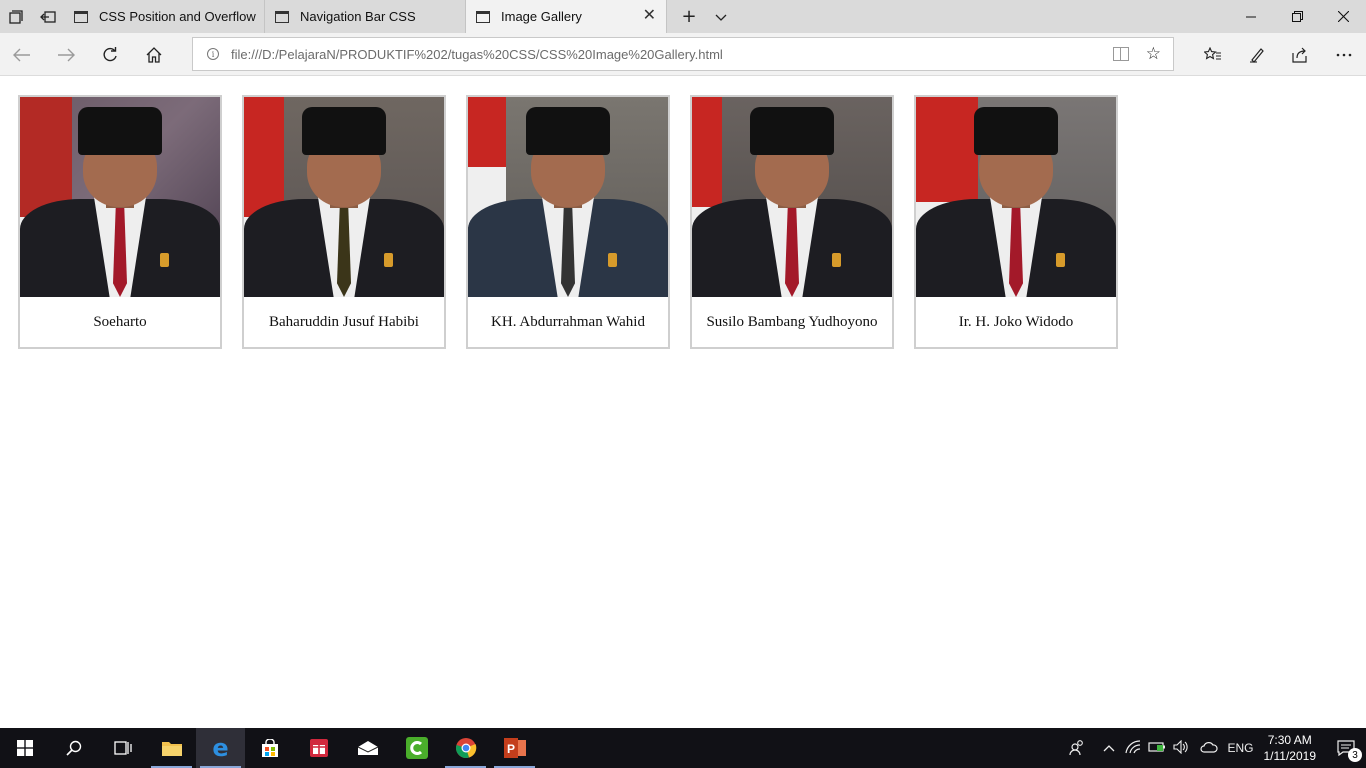 The width and height of the screenshot is (1366, 768). I want to click on wifi-icon, so click(1133, 748).